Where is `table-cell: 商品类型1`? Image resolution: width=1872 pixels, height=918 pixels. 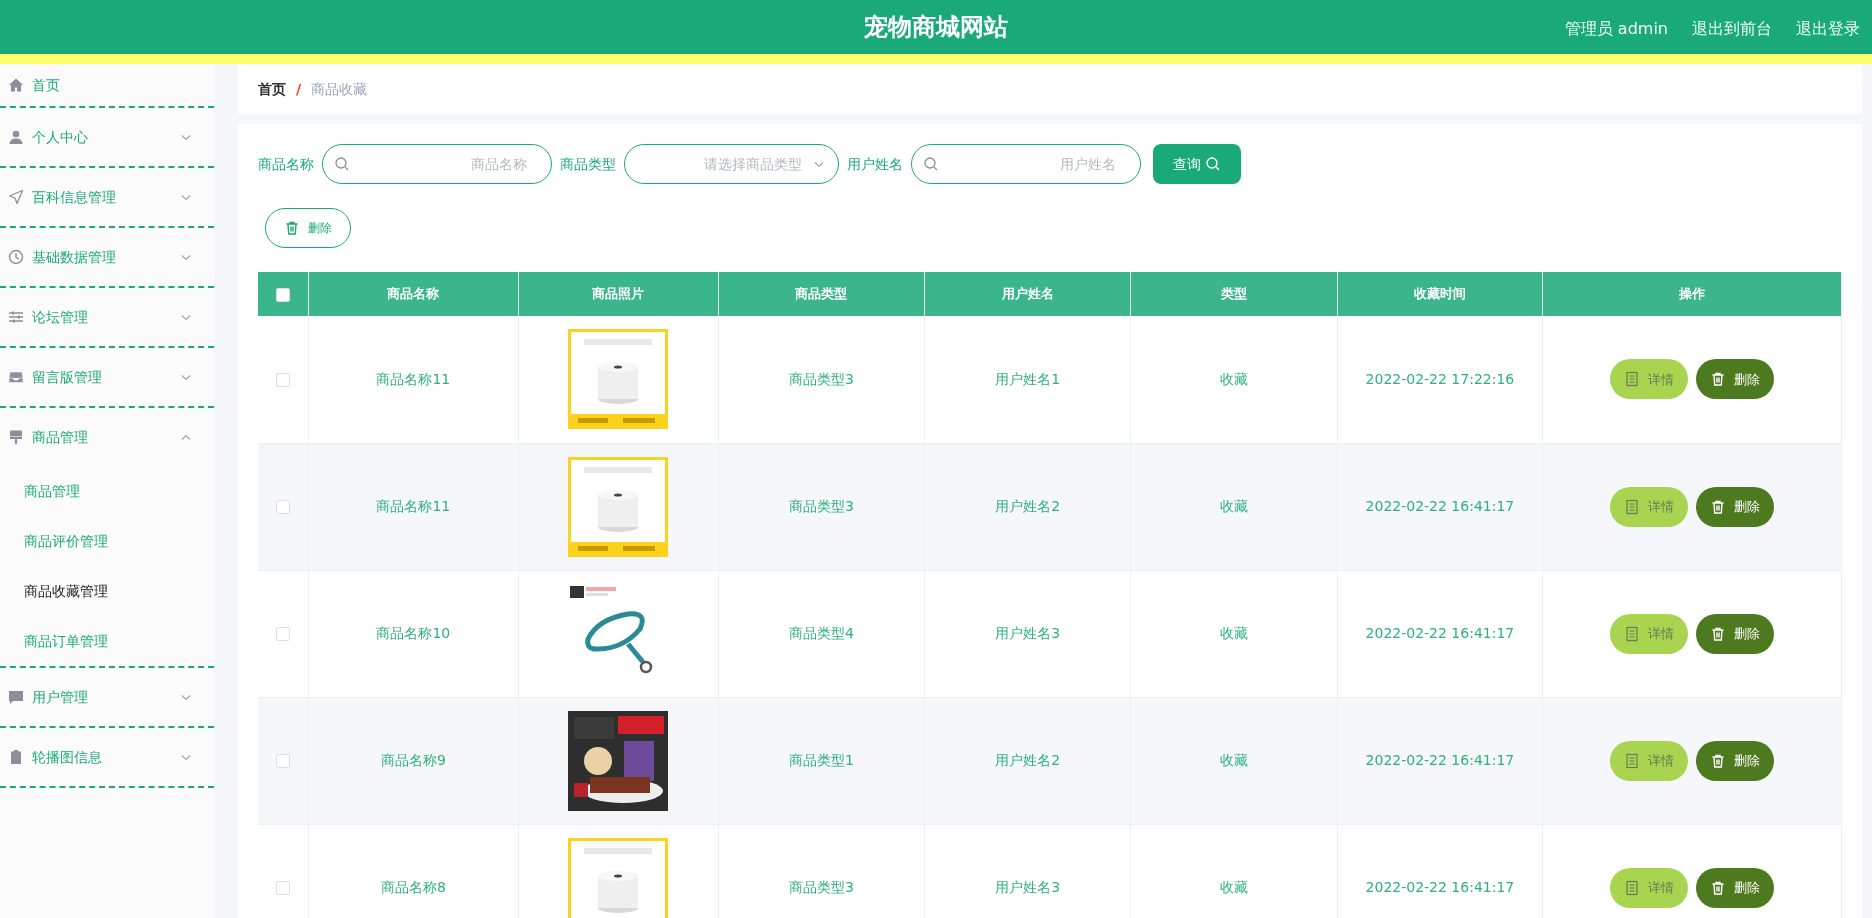 table-cell: 商品类型1 is located at coordinates (821, 760).